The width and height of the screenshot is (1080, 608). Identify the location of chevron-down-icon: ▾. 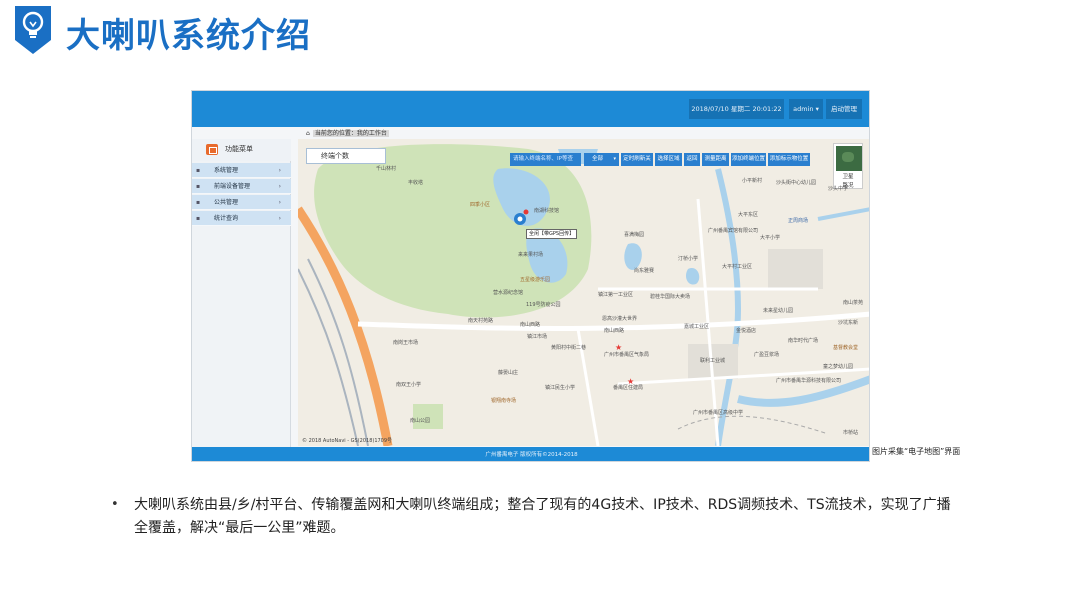
(614, 159).